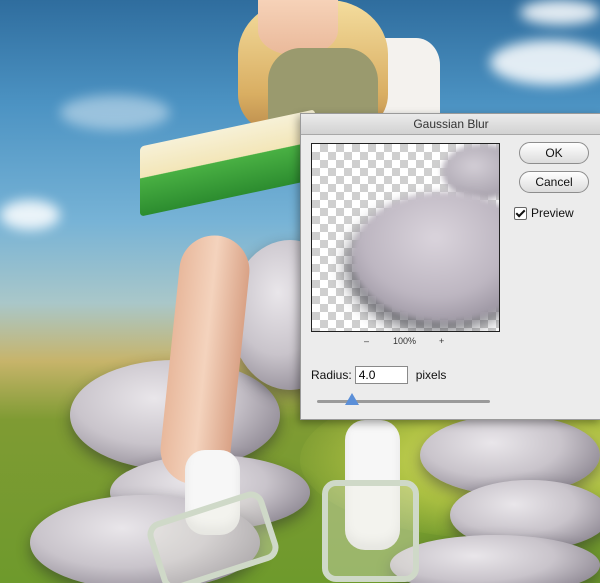 The height and width of the screenshot is (583, 600). I want to click on green-book, so click(227, 163).